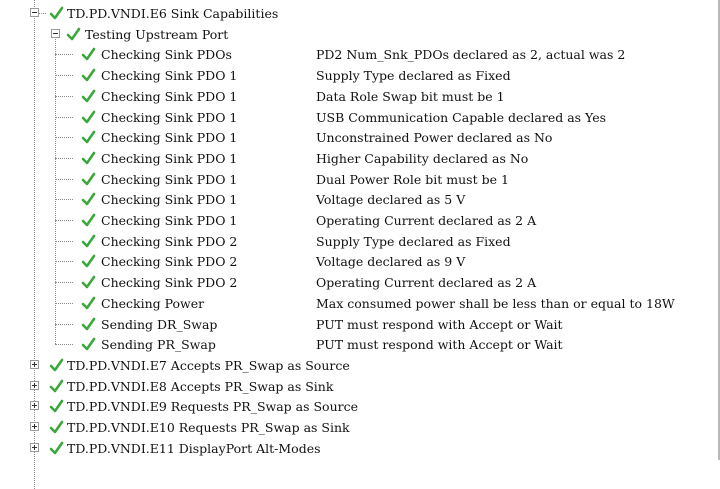 Image resolution: width=720 pixels, height=489 pixels. Describe the element at coordinates (153, 303) in the screenshot. I see `check-name: Checking Power` at that location.